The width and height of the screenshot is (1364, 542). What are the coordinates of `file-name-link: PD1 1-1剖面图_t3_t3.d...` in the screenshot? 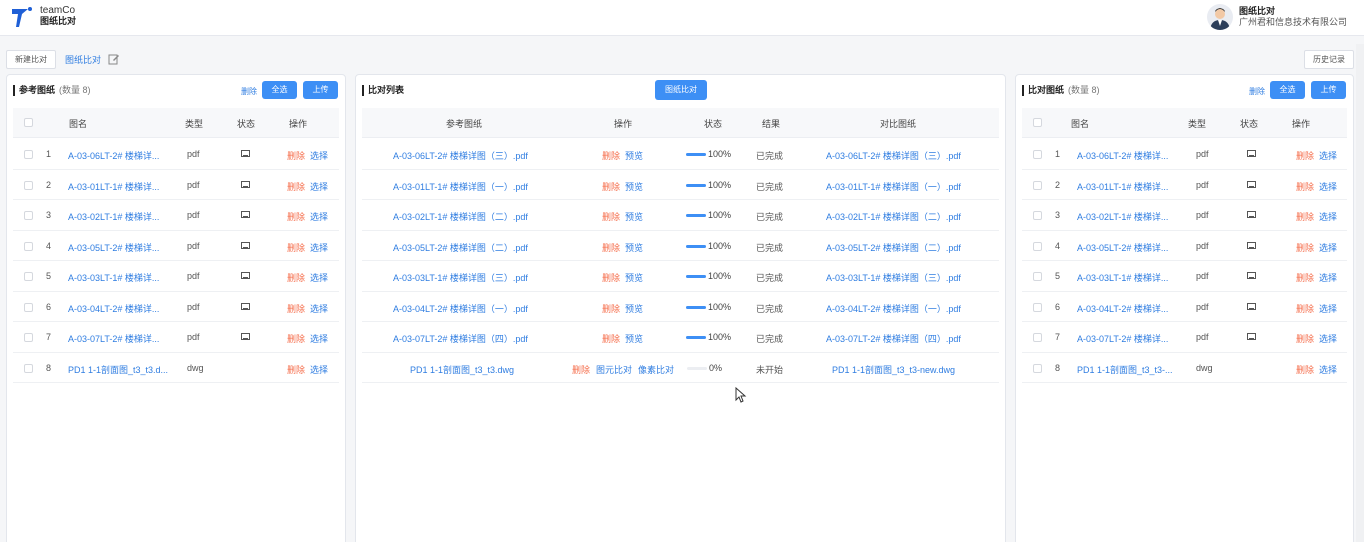 It's located at (118, 369).